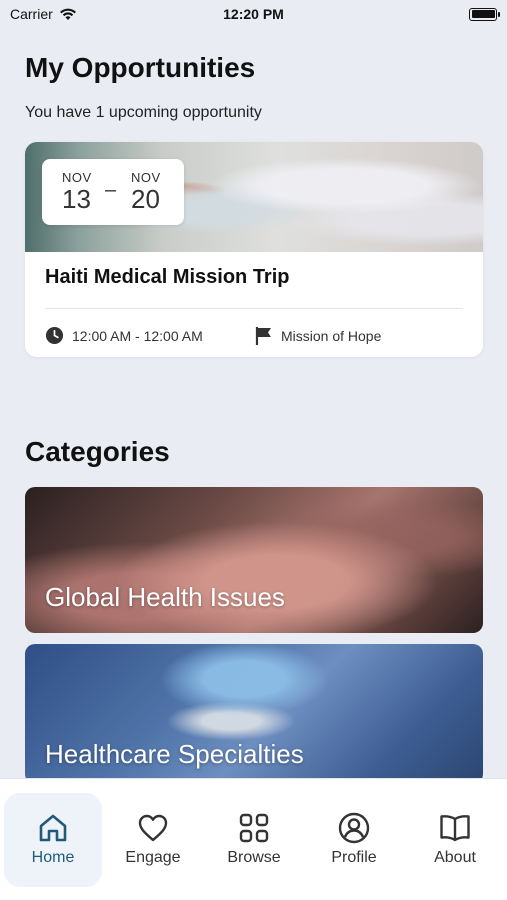 The image size is (507, 900). Describe the element at coordinates (143, 112) in the screenshot. I see `upcoming-count-text: You have 1 upcoming opportunity` at that location.